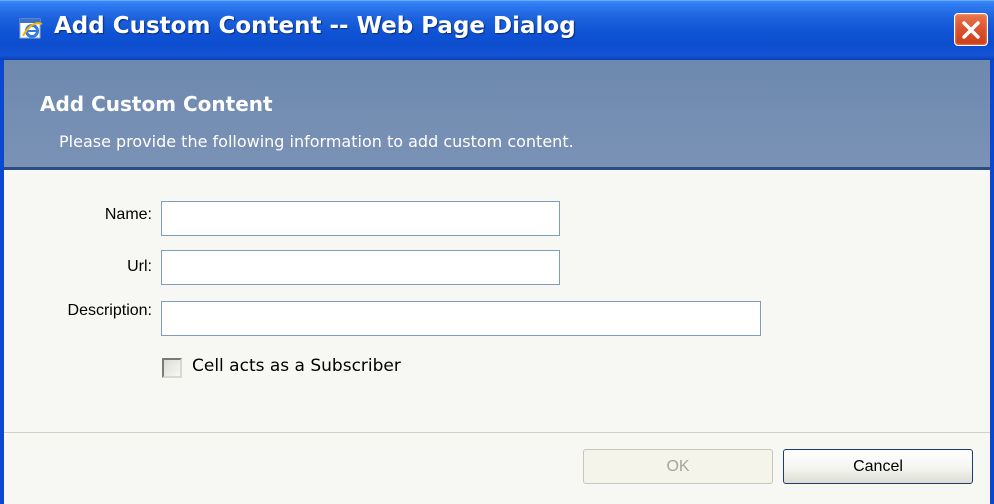 This screenshot has width=994, height=504. I want to click on internet-explorer-icon, so click(31, 29).